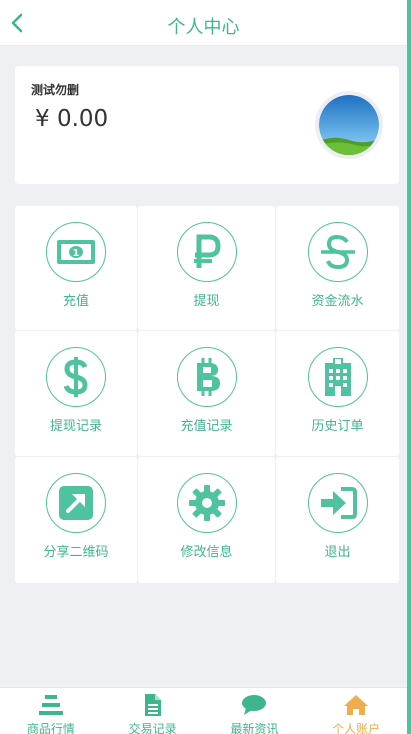 The width and height of the screenshot is (411, 734). I want to click on account-balance: ¥ 0.00, so click(72, 119).